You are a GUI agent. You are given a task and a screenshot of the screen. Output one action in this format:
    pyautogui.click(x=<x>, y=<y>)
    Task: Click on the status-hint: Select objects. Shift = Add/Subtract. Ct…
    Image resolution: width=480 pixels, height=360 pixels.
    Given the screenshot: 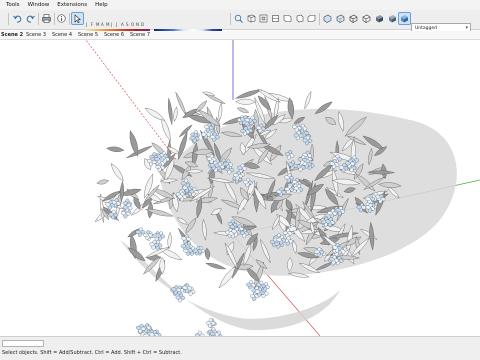 What is the action you would take?
    pyautogui.click(x=92, y=353)
    